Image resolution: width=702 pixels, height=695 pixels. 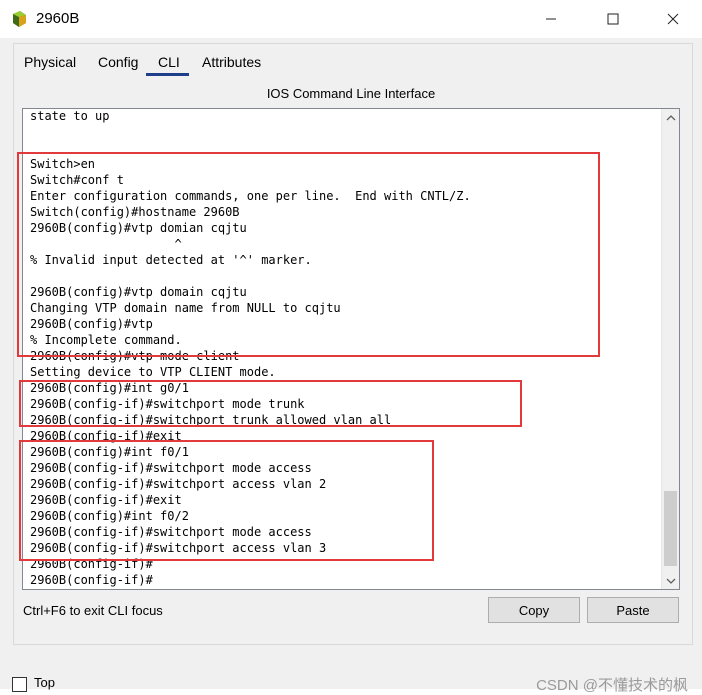 I want to click on bottom-bar: Top CSDN @不懂技术的枫, so click(x=351, y=674).